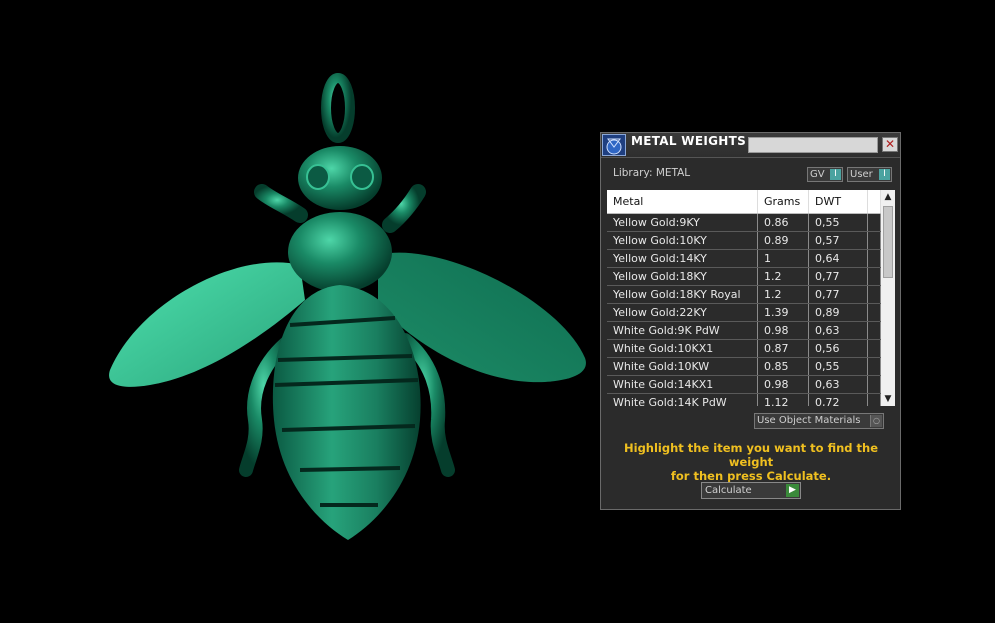 The height and width of the screenshot is (623, 995). Describe the element at coordinates (809, 420) in the screenshot. I see `use-object-materials-label: Use Object Materials` at that location.